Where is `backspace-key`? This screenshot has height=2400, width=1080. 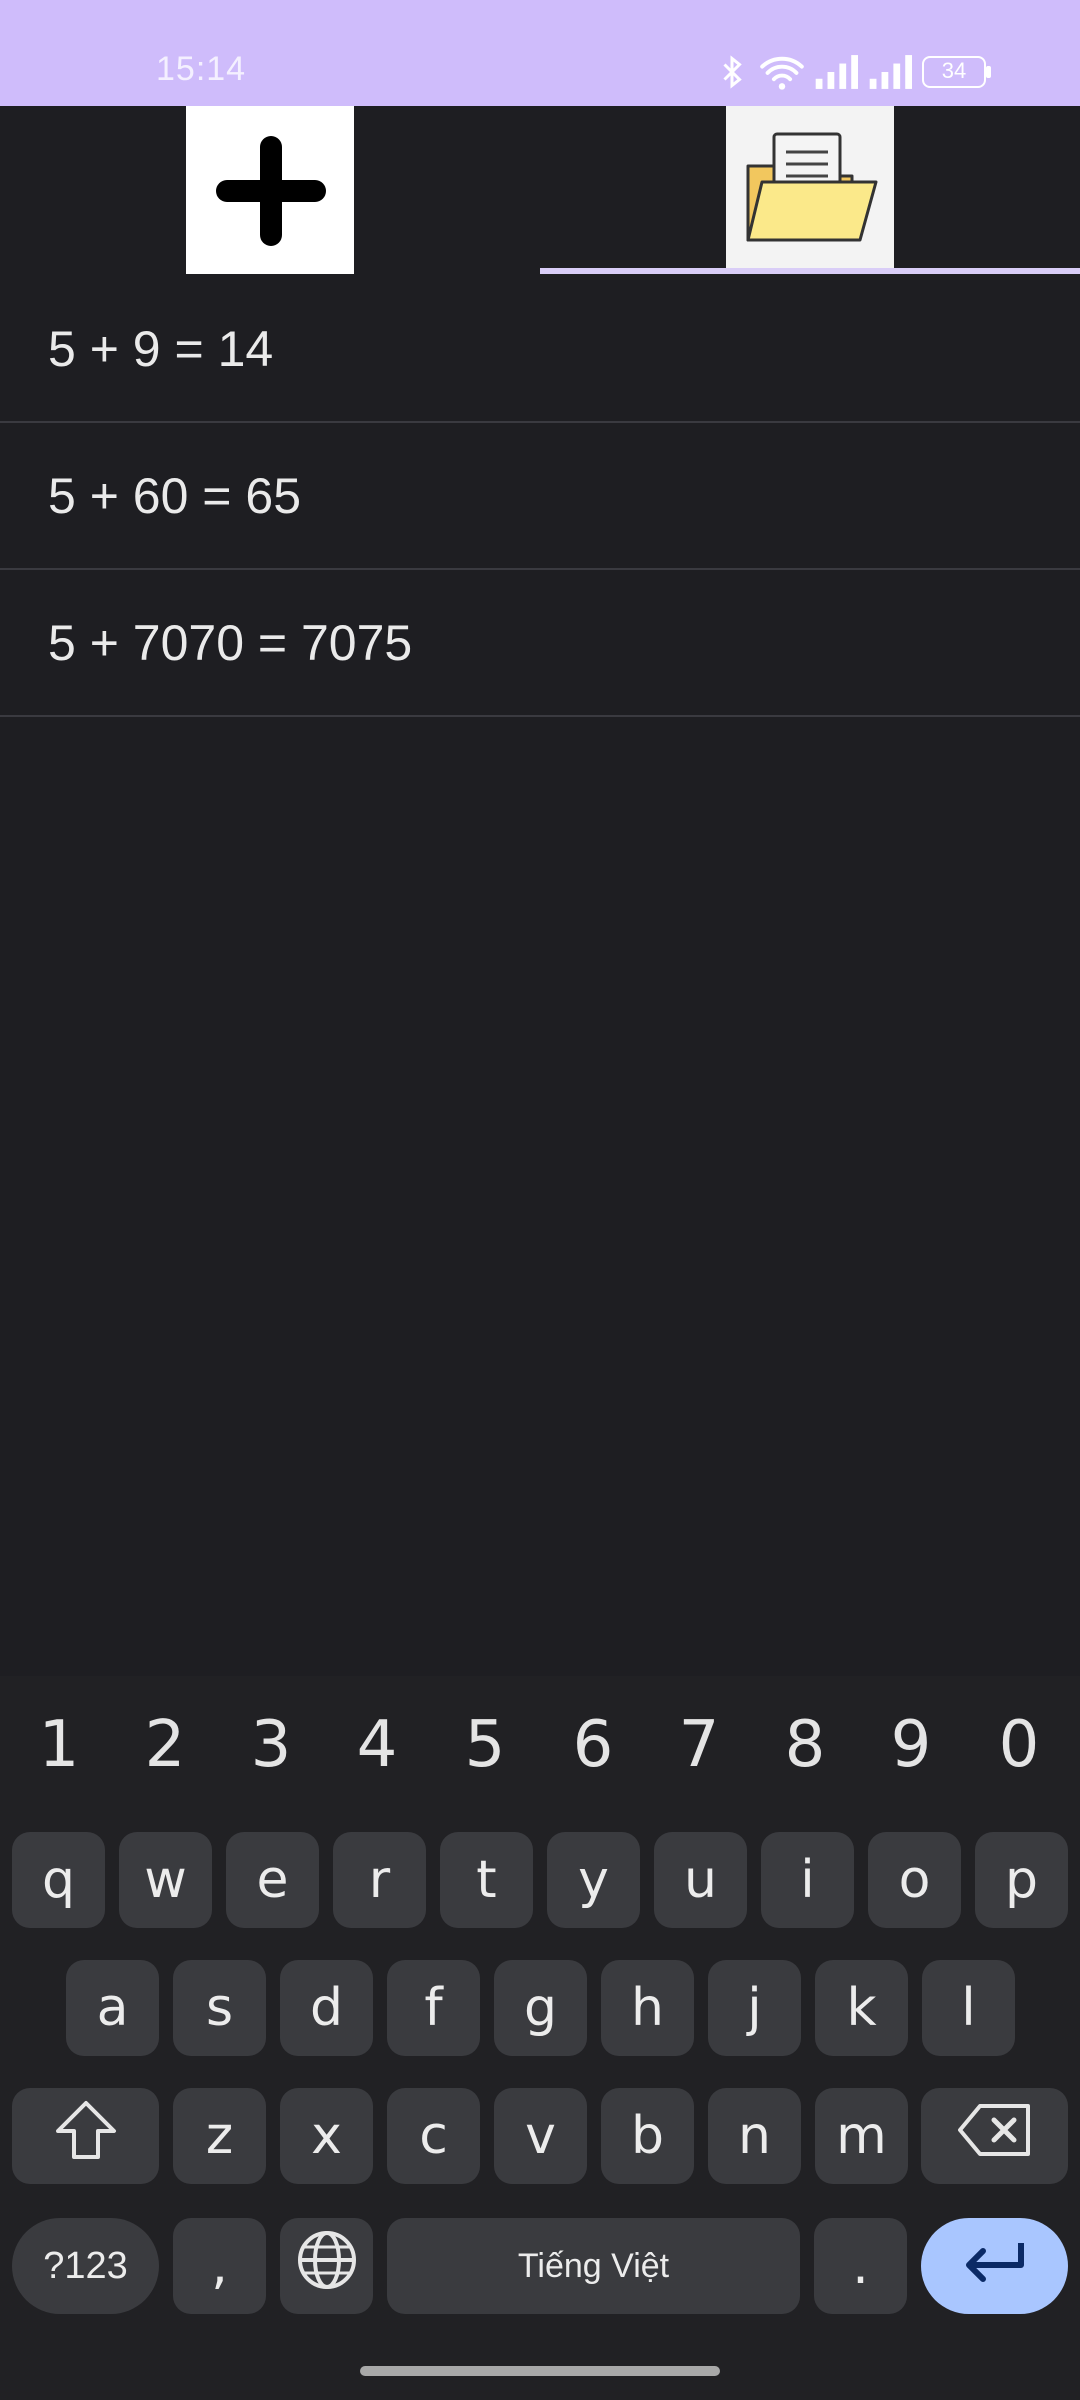 backspace-key is located at coordinates (994, 2136).